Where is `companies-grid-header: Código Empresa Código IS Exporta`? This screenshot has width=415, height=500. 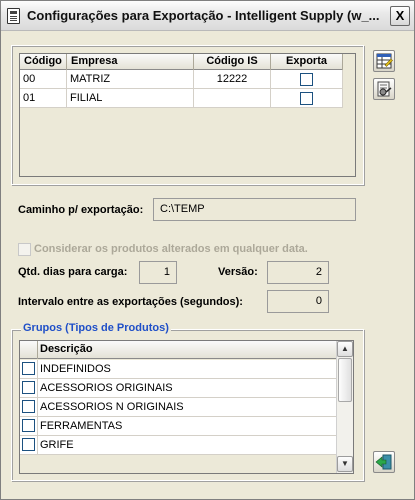
companies-grid-header: Código Empresa Código IS Exporta is located at coordinates (181, 62).